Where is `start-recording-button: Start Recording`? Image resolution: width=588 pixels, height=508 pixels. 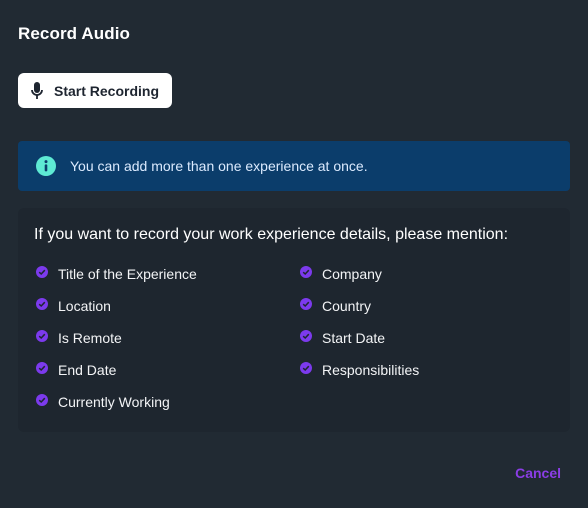
start-recording-button: Start Recording is located at coordinates (95, 90).